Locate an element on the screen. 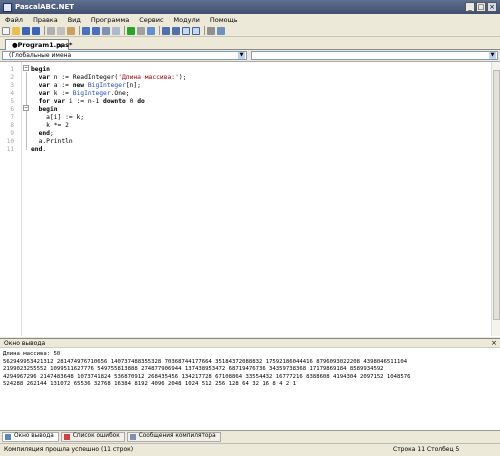 This screenshot has height=456, width=500. line-number: 6 is located at coordinates (12, 109).